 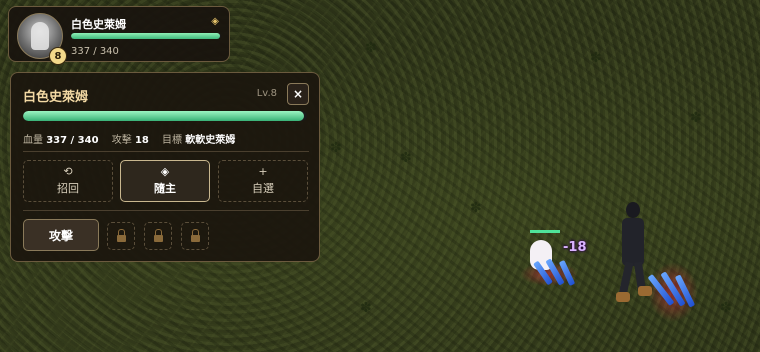 What do you see at coordinates (545, 231) in the screenshot?
I see `slime-hp-bar` at bounding box center [545, 231].